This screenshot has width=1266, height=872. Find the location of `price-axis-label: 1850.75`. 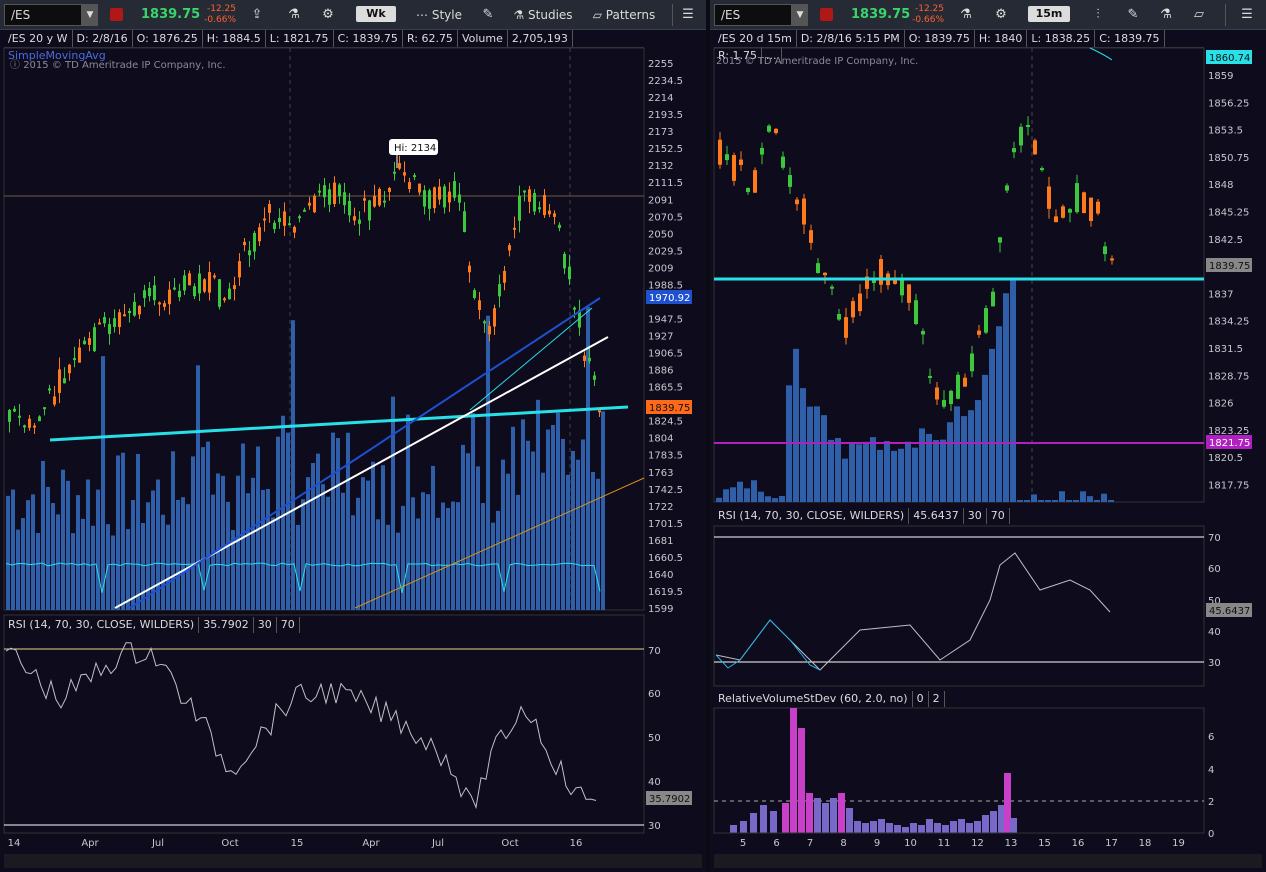

price-axis-label: 1850.75 is located at coordinates (1228, 158).